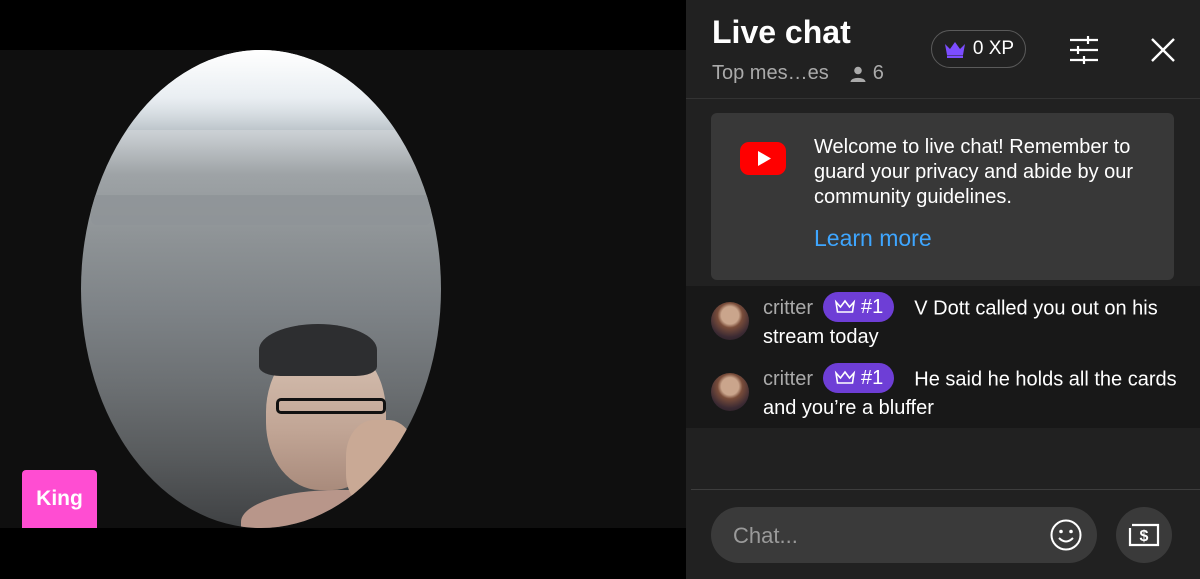  I want to click on learn-more-link: Learn more, so click(873, 238).